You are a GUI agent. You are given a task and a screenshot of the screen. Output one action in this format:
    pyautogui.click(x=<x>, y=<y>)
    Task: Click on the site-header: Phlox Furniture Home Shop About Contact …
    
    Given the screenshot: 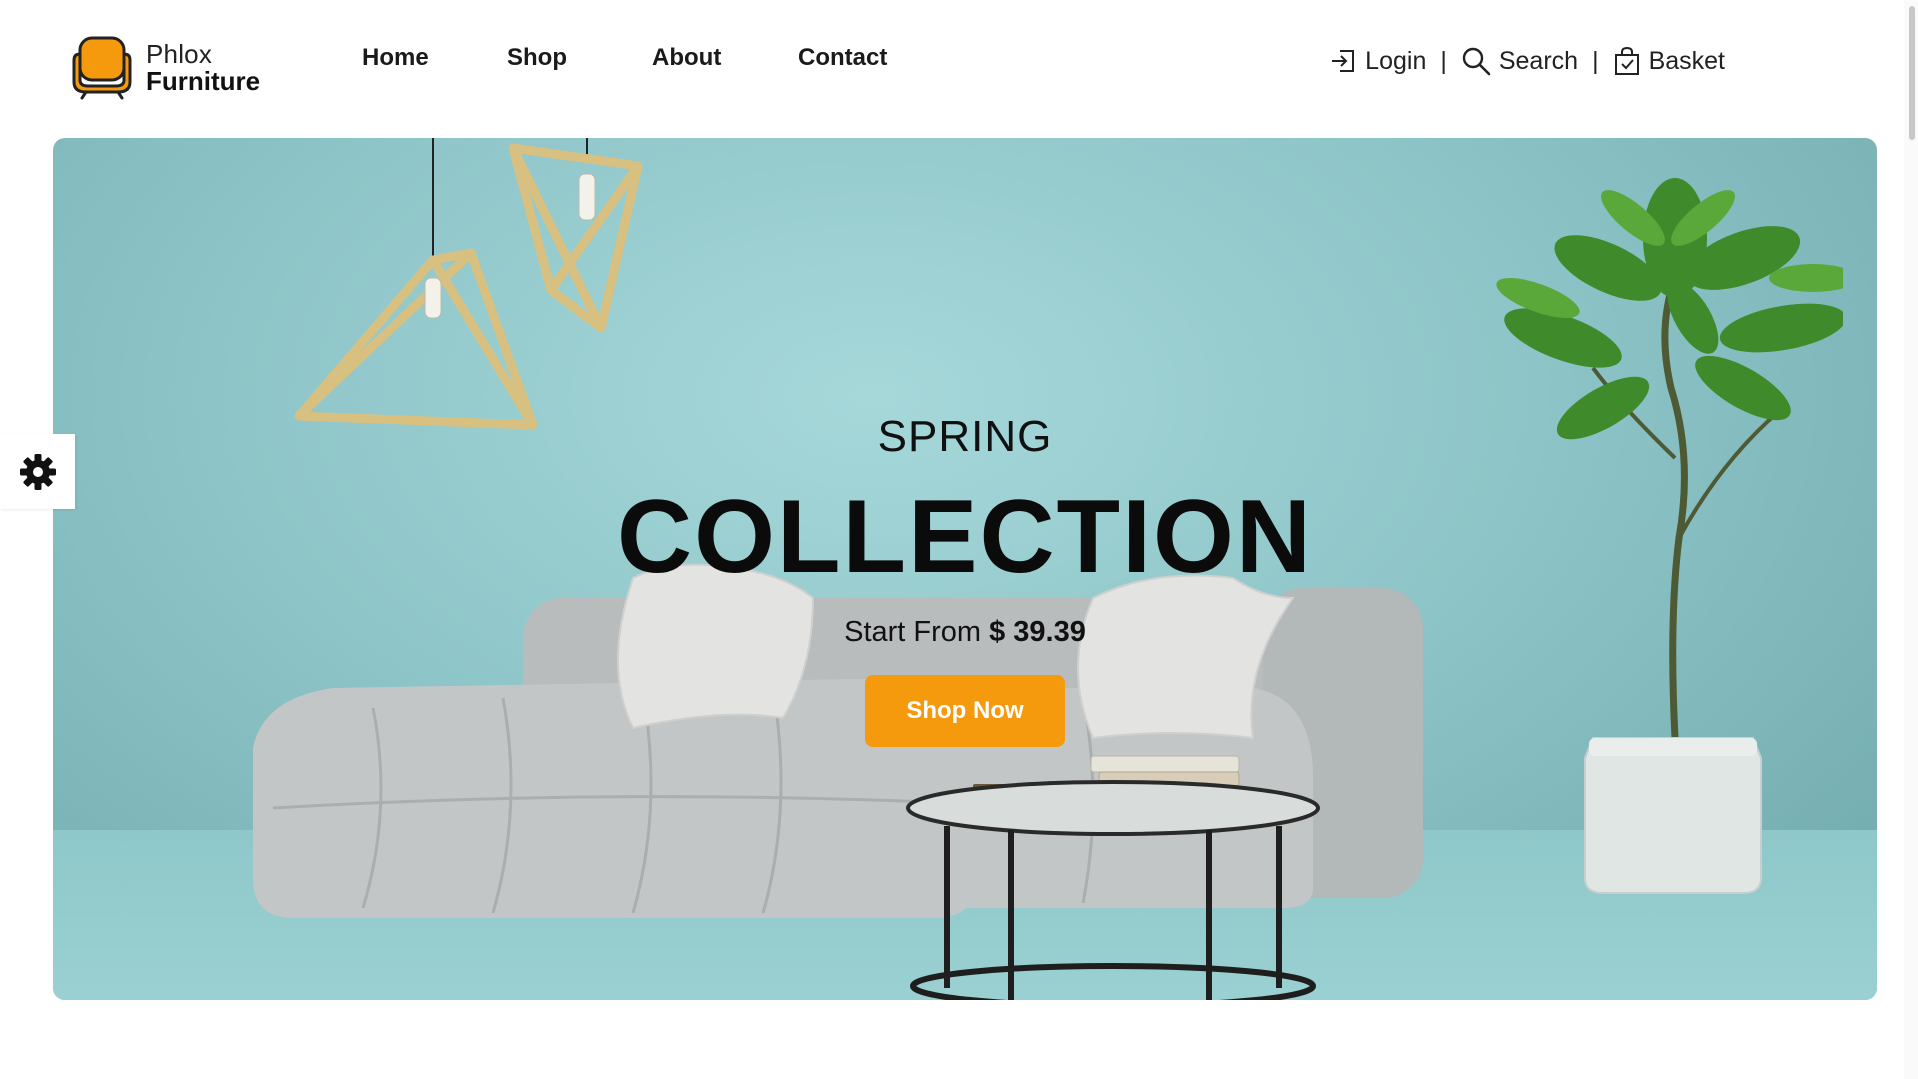 What is the action you would take?
    pyautogui.click(x=959, y=65)
    